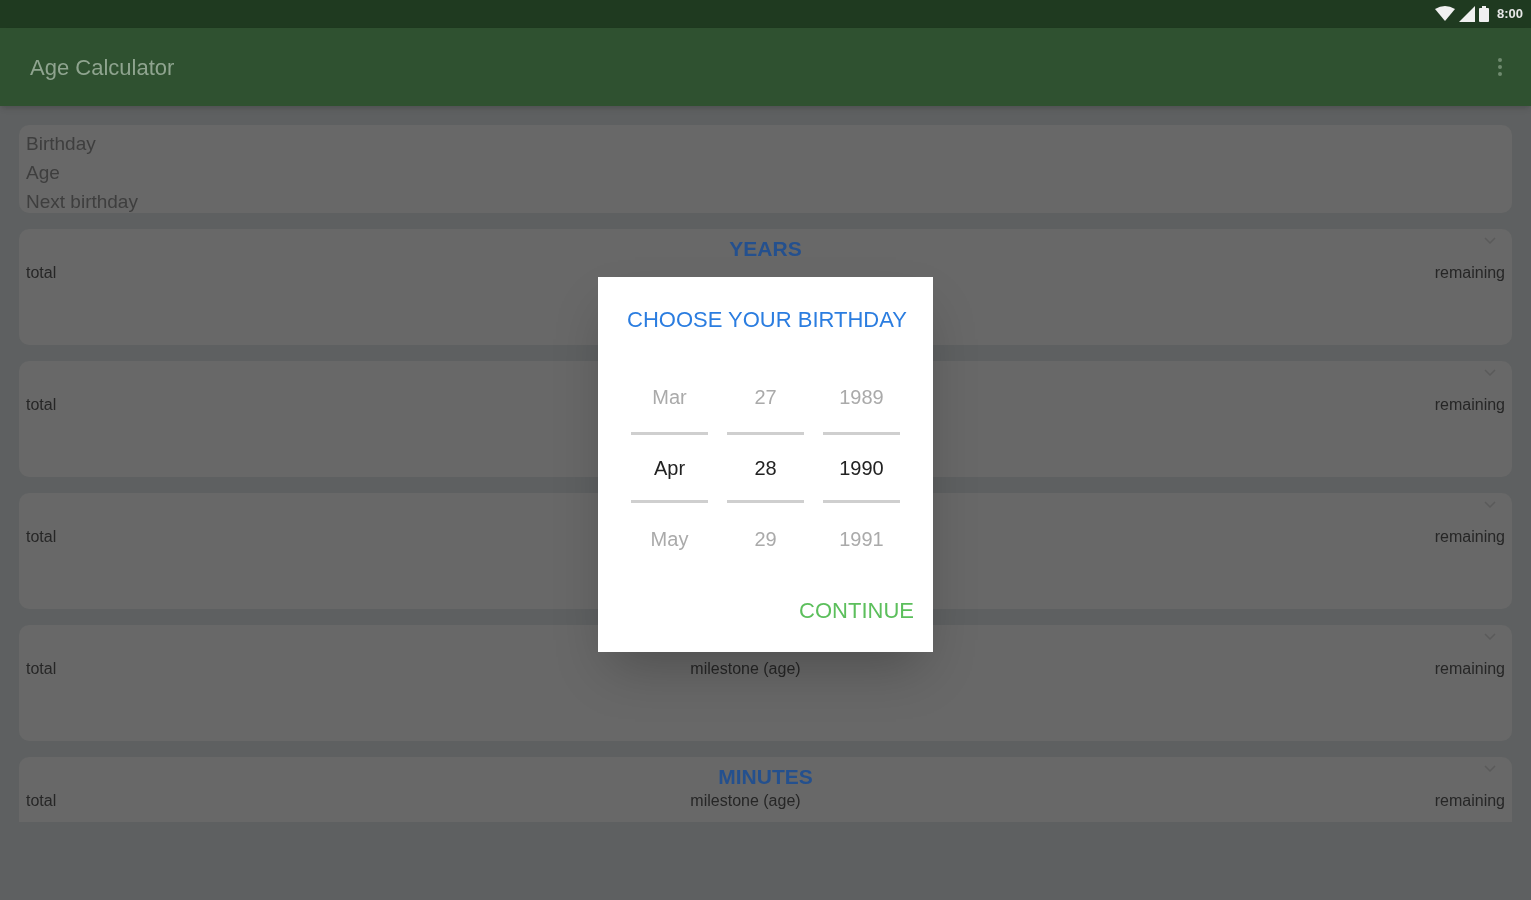 The height and width of the screenshot is (900, 1531). What do you see at coordinates (861, 467) in the screenshot?
I see `picker-item: 1990` at bounding box center [861, 467].